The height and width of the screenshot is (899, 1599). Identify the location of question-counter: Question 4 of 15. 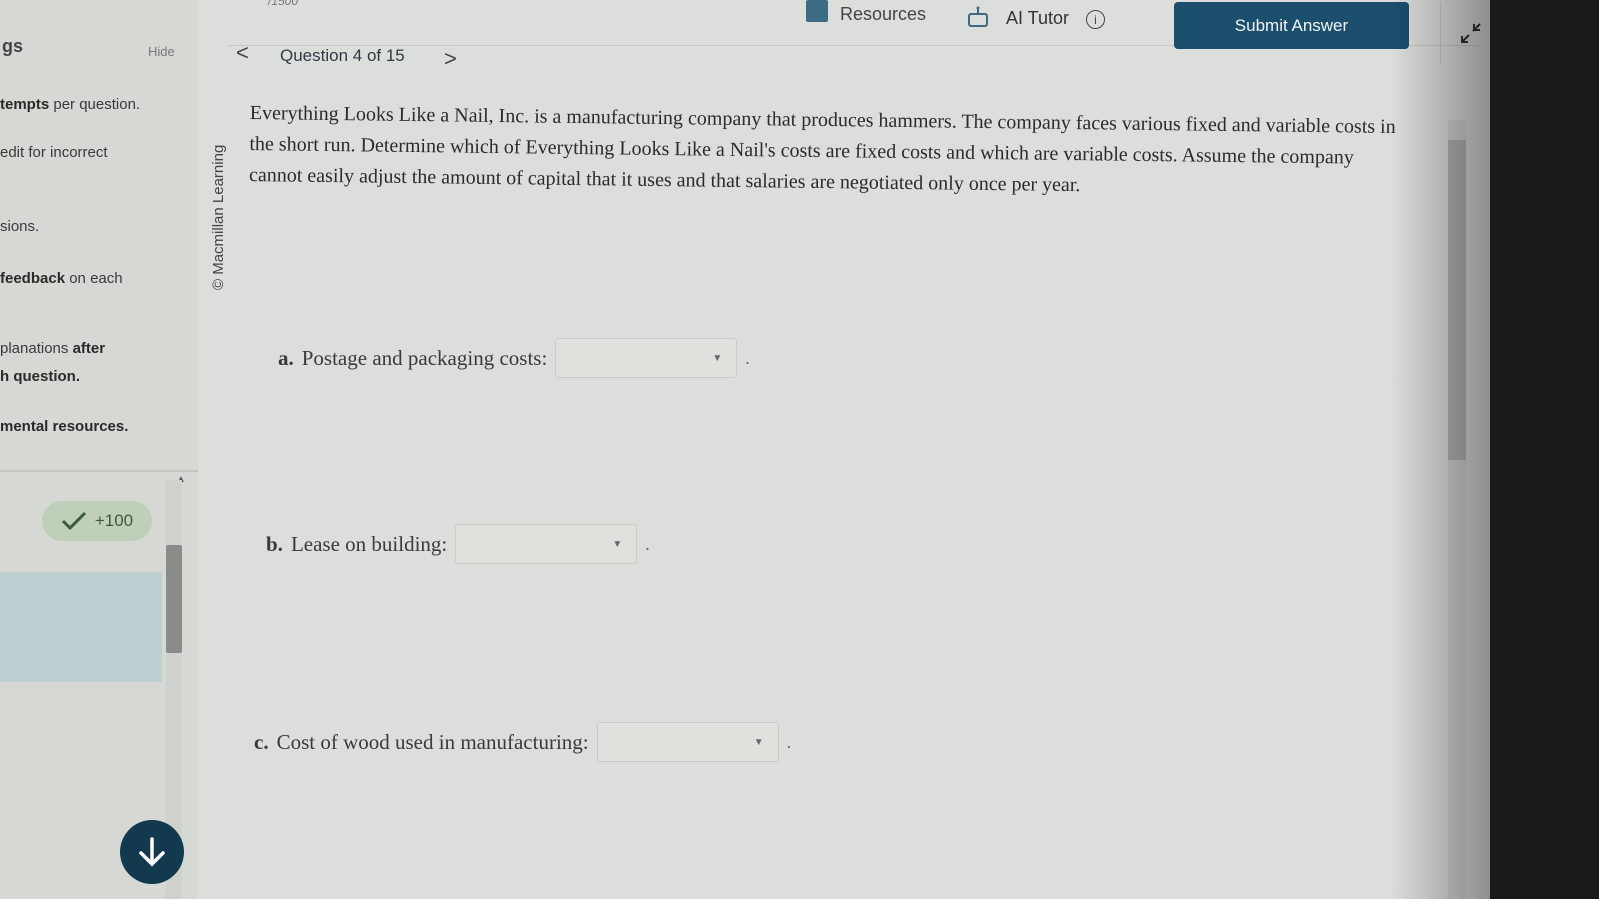
(342, 55).